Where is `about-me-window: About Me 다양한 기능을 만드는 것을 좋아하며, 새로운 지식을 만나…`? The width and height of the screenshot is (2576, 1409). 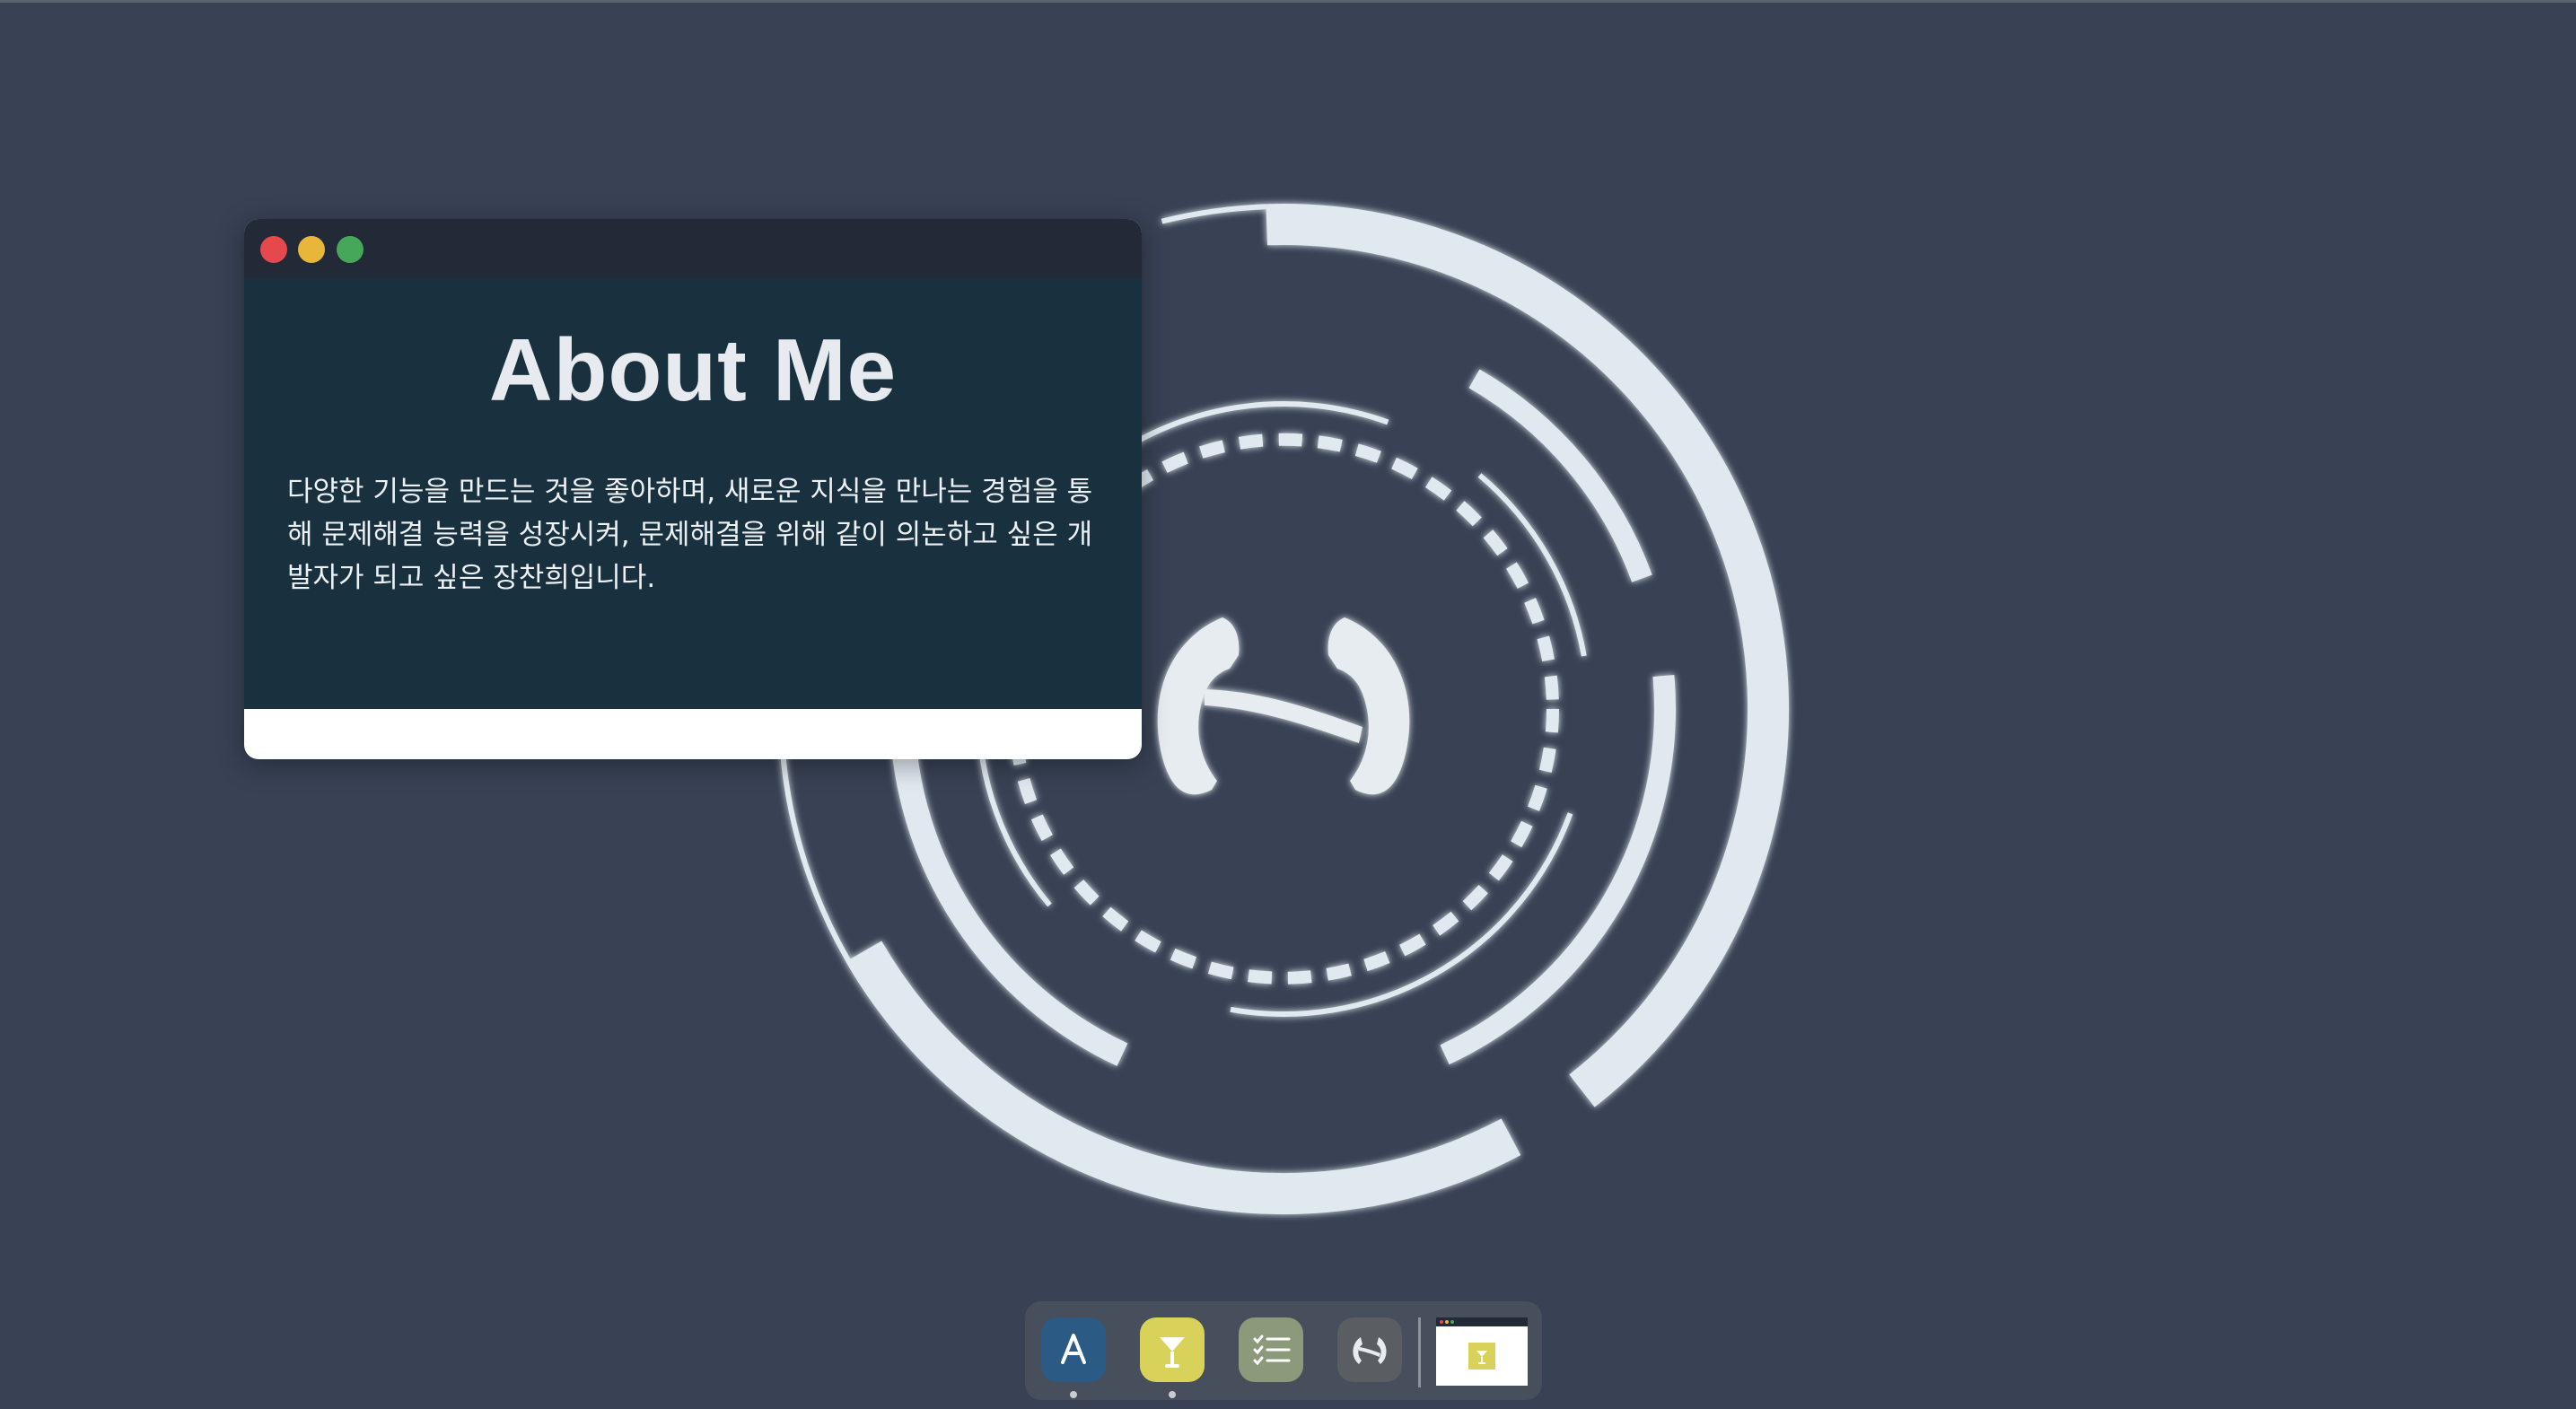 about-me-window: About Me 다양한 기능을 만드는 것을 좋아하며, 새로운 지식을 만나… is located at coordinates (693, 489).